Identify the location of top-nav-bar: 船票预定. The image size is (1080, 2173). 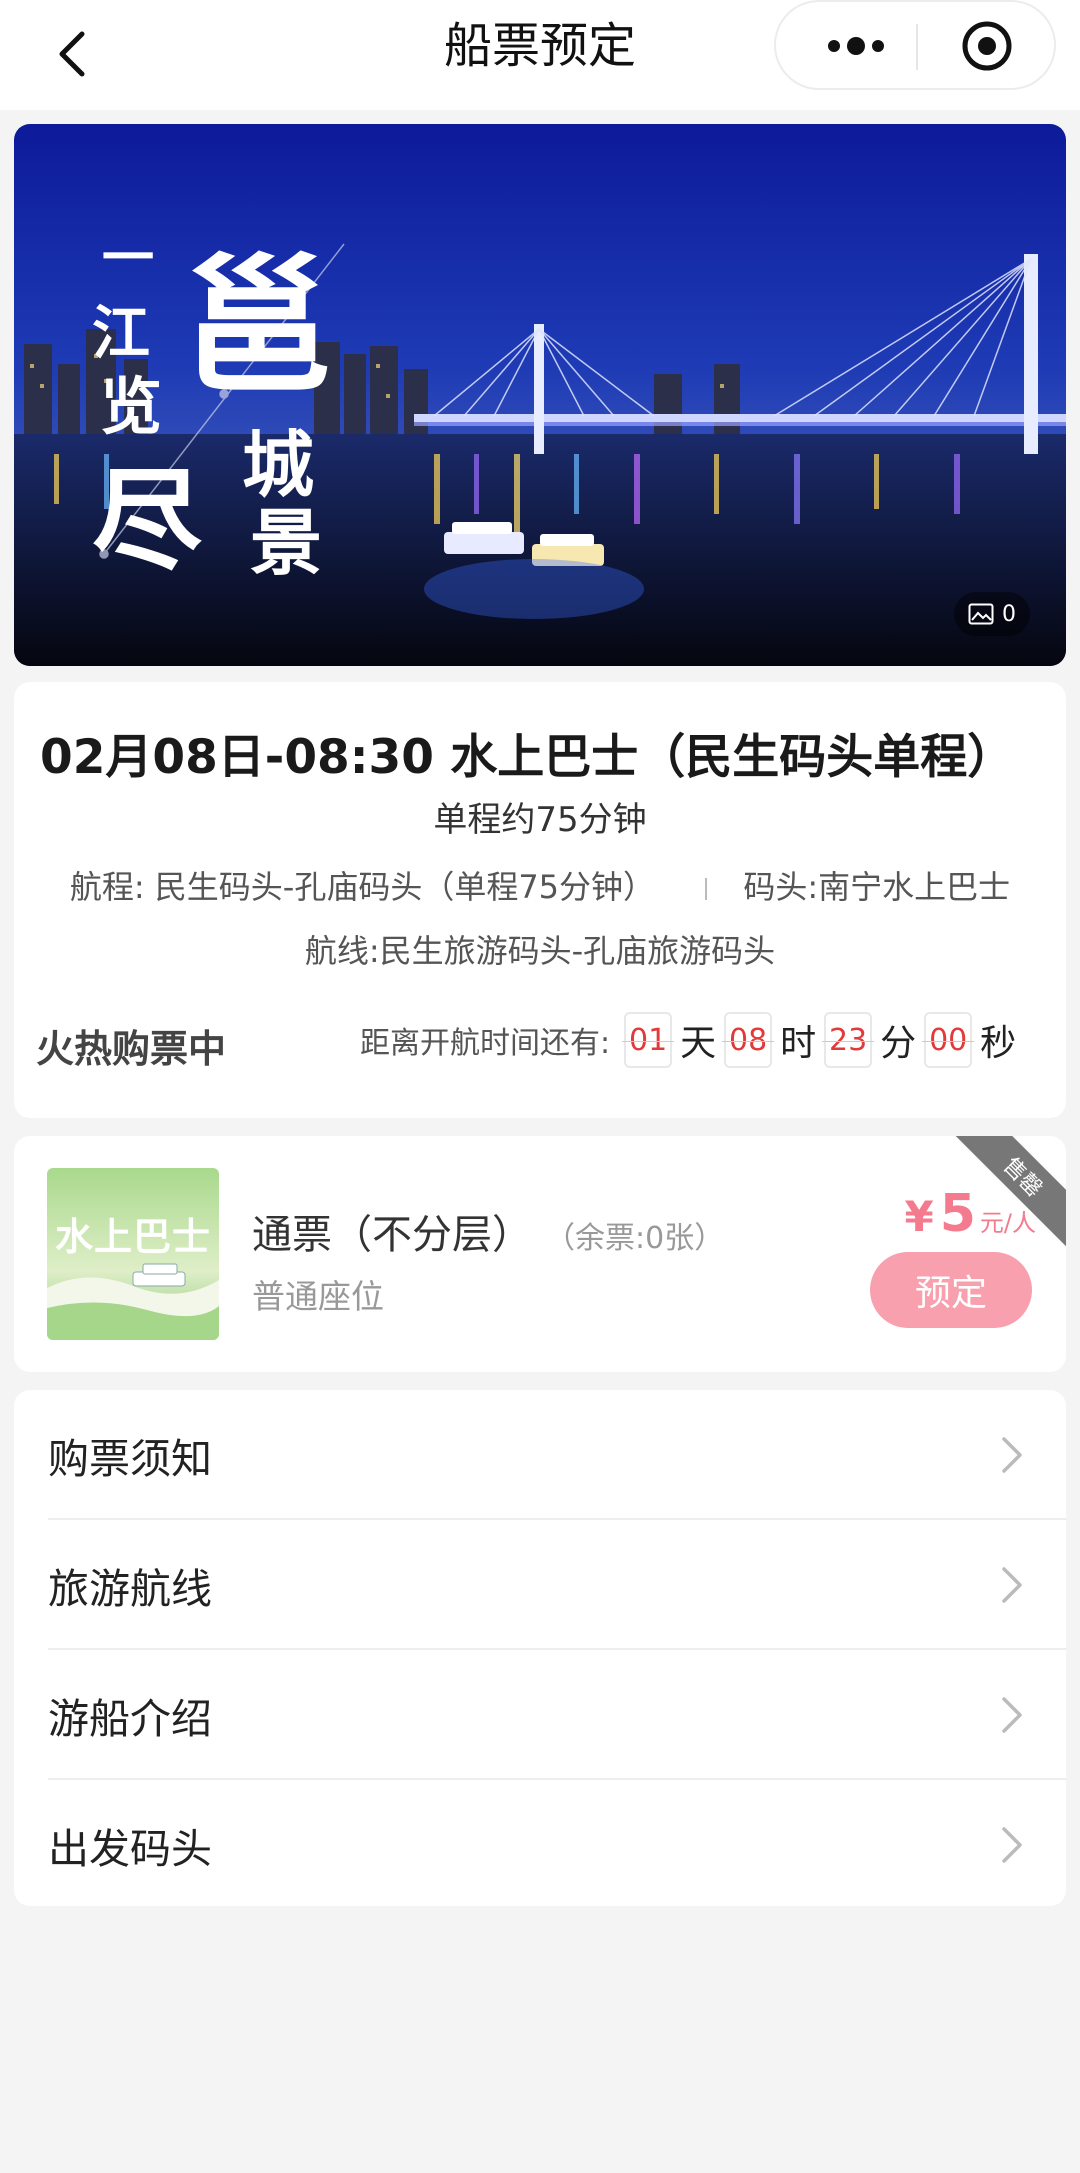
(540, 55).